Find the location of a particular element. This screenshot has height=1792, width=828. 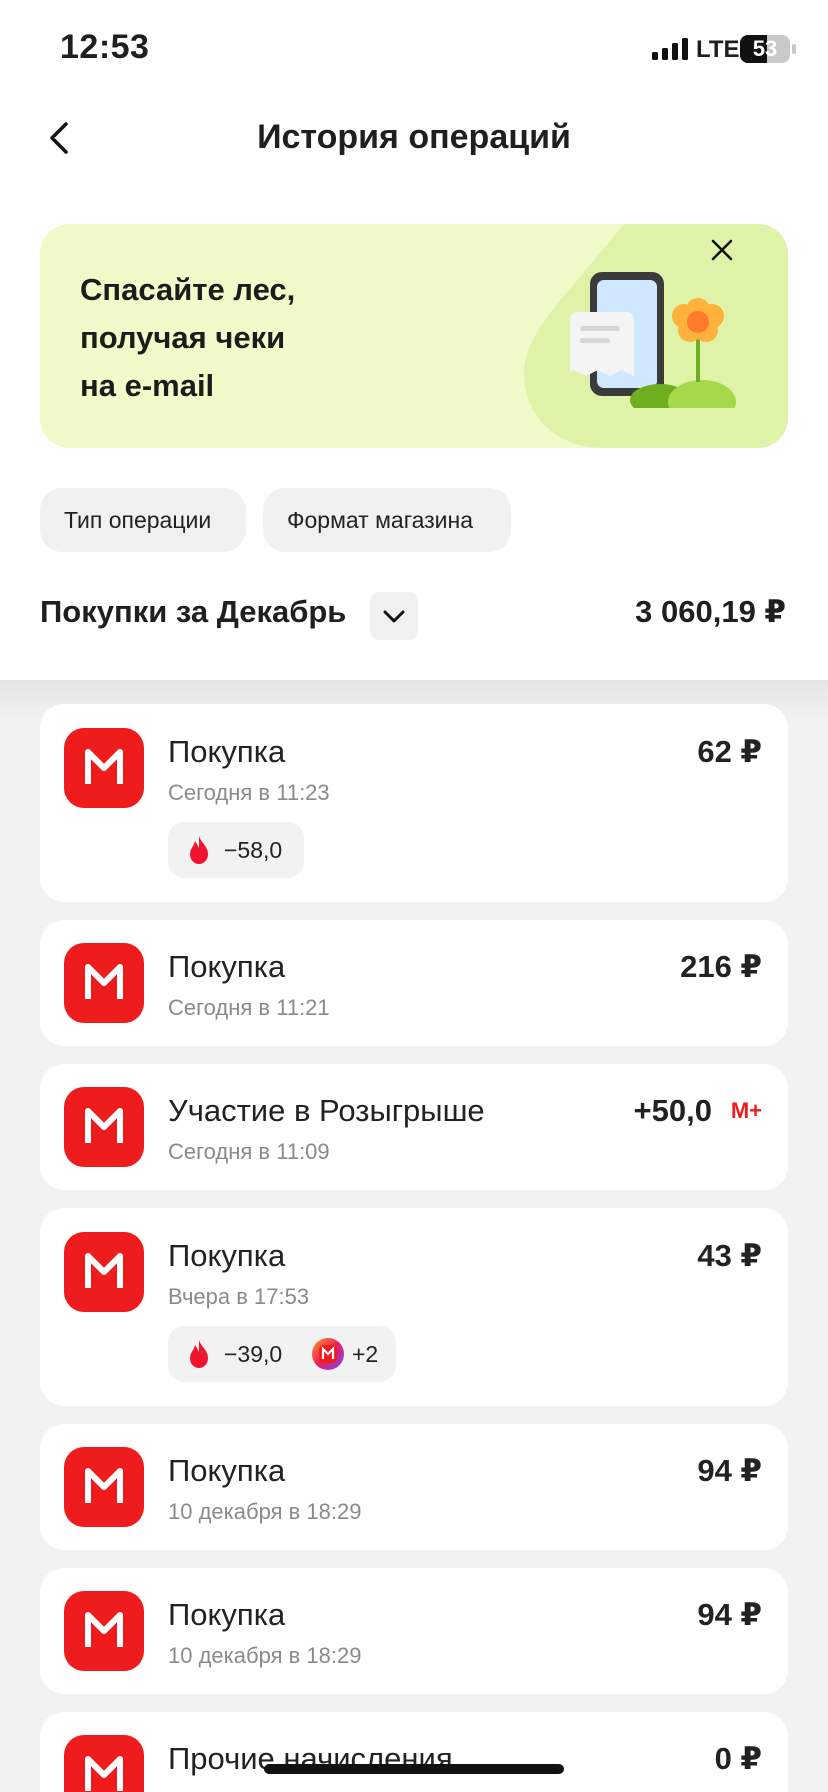

filter-operation-type: Тип операции is located at coordinates (143, 520).